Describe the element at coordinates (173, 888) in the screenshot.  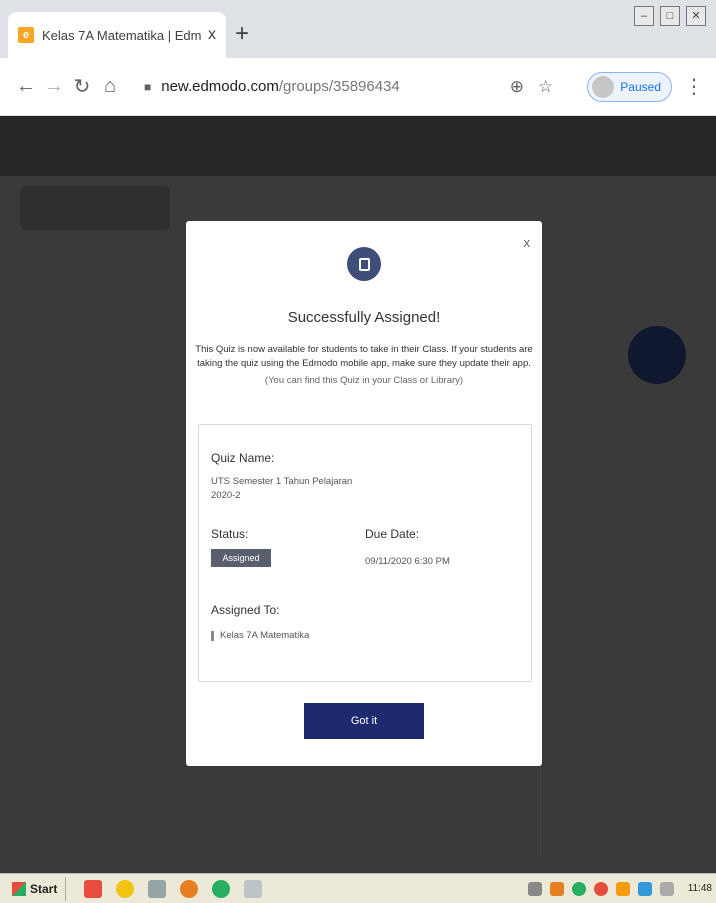
I see `taskbar-apps` at that location.